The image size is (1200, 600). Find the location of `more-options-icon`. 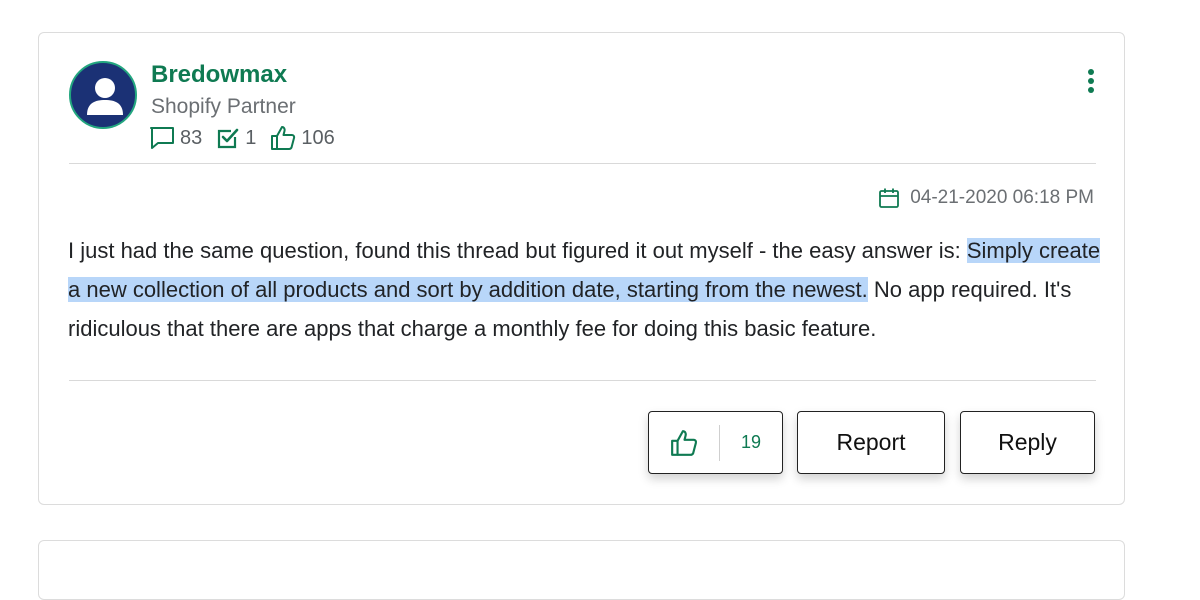

more-options-icon is located at coordinates (1091, 83).